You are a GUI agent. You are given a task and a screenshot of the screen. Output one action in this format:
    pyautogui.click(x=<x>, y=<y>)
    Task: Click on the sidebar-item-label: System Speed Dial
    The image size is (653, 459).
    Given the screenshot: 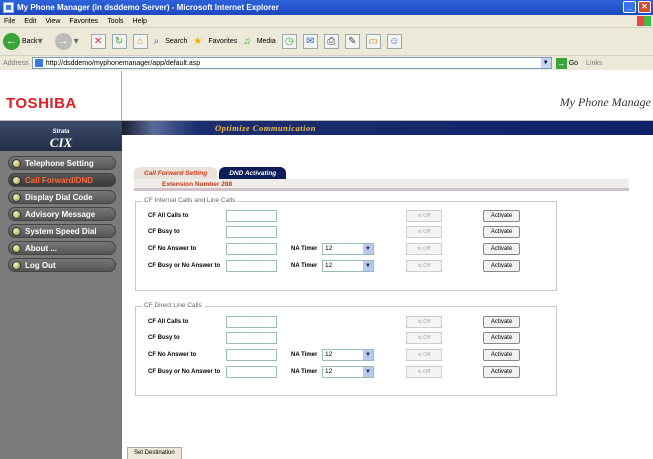 What is the action you would take?
    pyautogui.click(x=61, y=231)
    